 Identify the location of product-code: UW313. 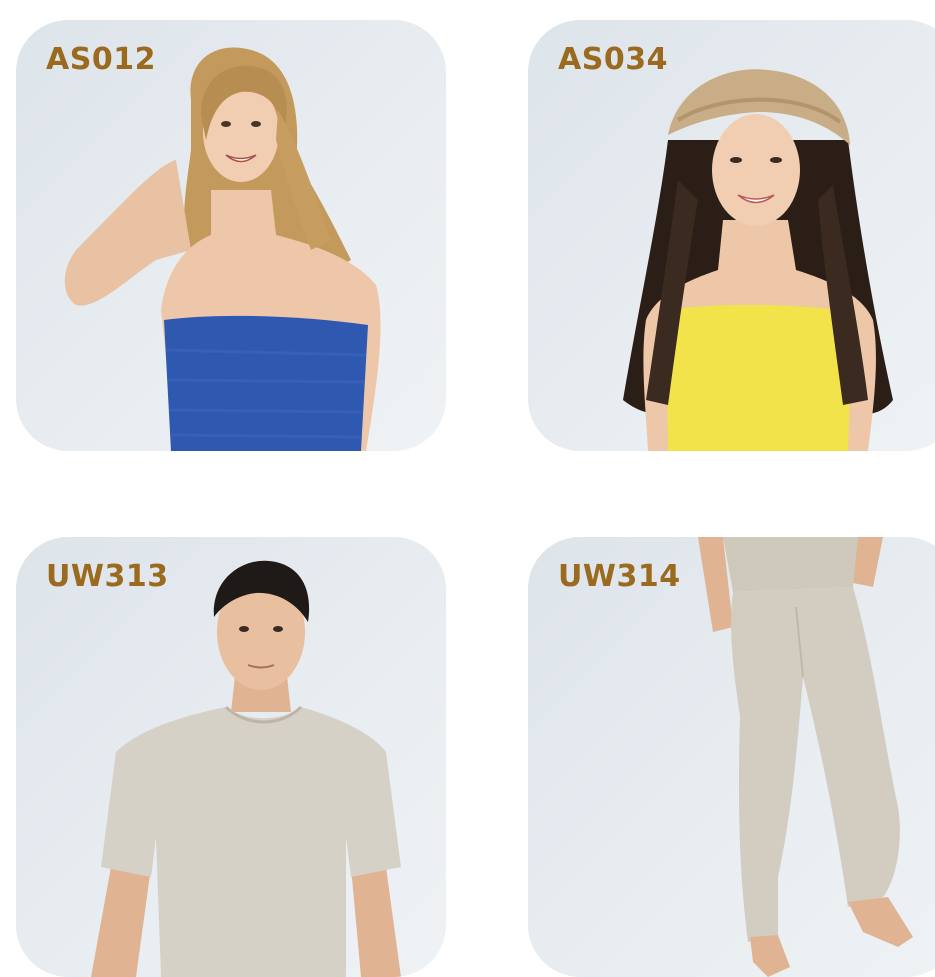
(107, 576).